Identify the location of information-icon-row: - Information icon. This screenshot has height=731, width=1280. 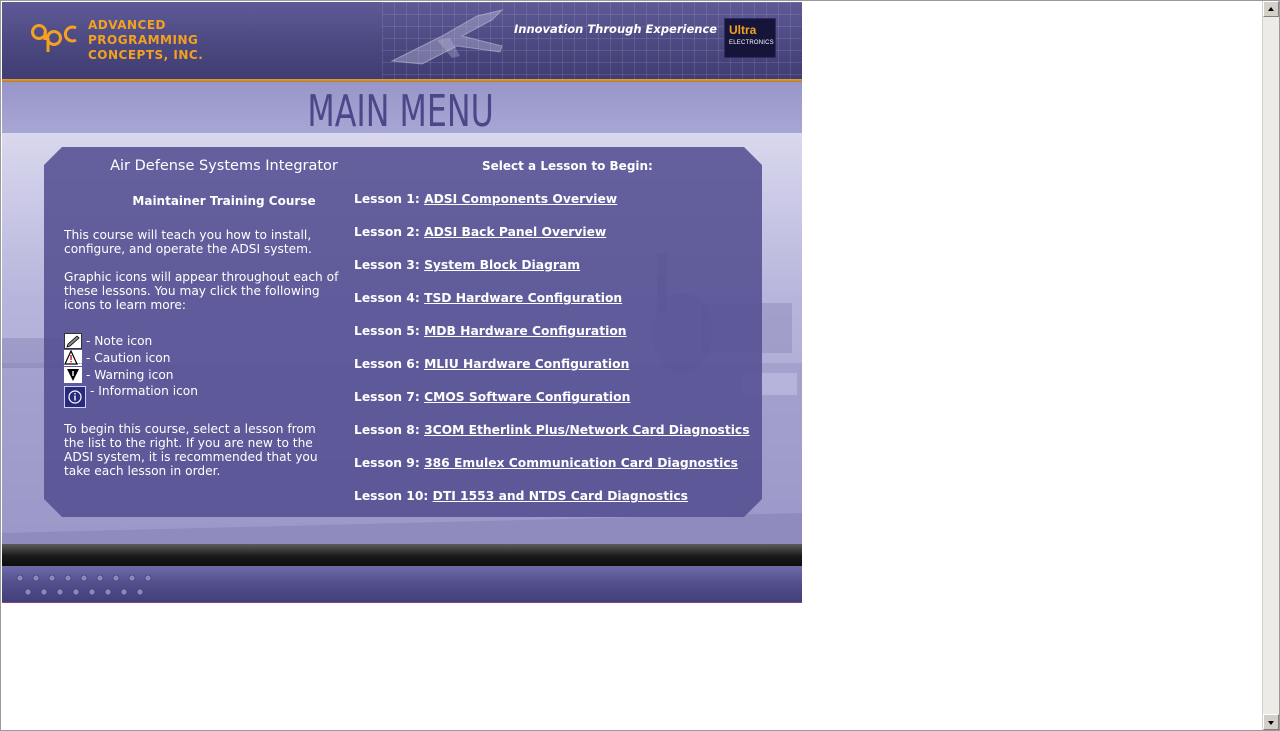
(131, 396).